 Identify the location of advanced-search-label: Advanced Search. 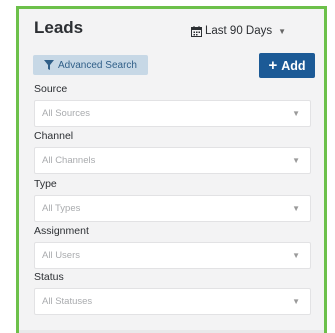
(97, 65).